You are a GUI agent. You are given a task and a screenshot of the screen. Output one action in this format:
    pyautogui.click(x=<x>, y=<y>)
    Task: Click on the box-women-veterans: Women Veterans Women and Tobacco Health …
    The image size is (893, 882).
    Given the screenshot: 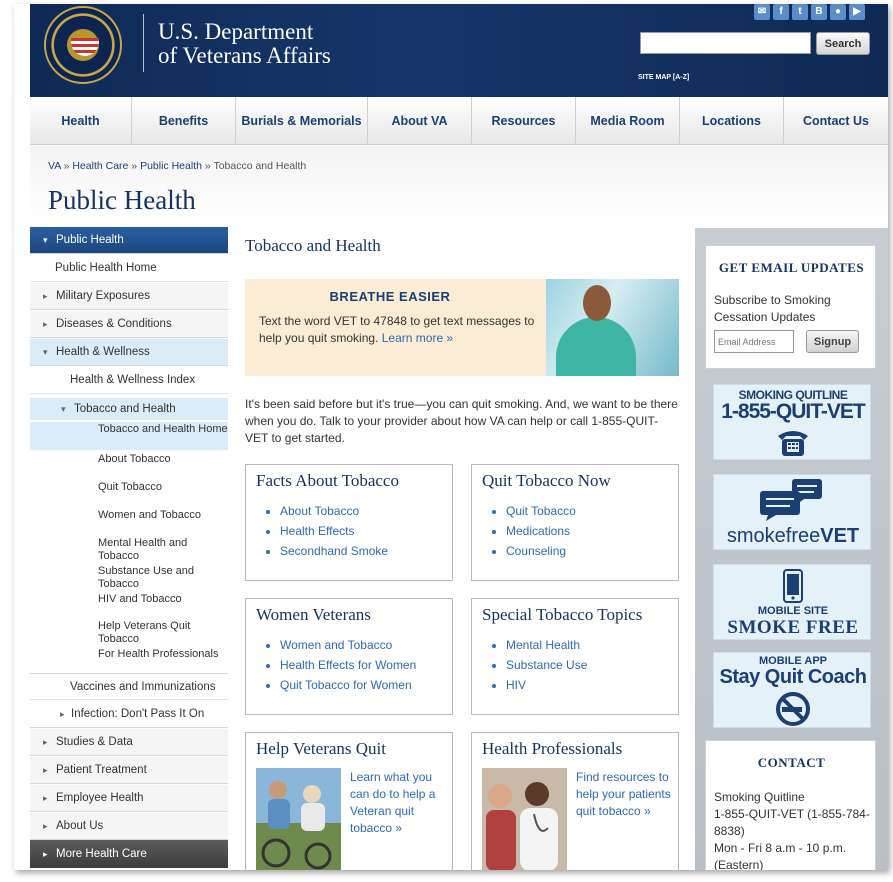 What is the action you would take?
    pyautogui.click(x=349, y=656)
    